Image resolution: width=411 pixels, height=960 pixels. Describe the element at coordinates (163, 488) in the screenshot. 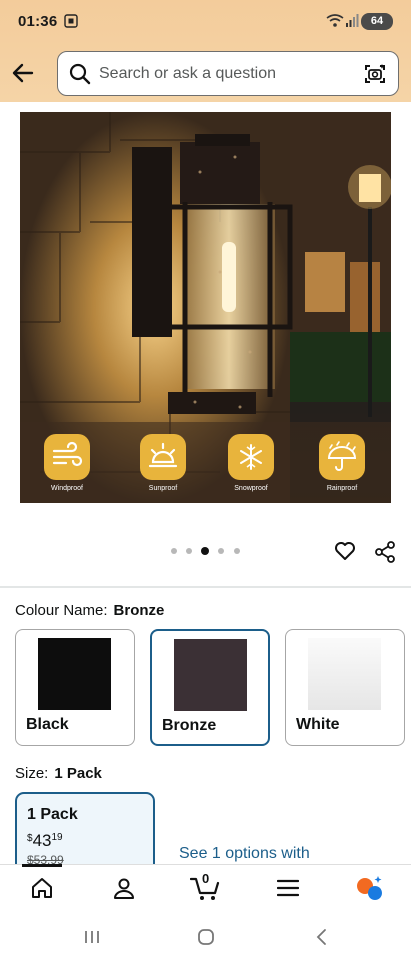

I see `feature-label: Sunproof` at that location.